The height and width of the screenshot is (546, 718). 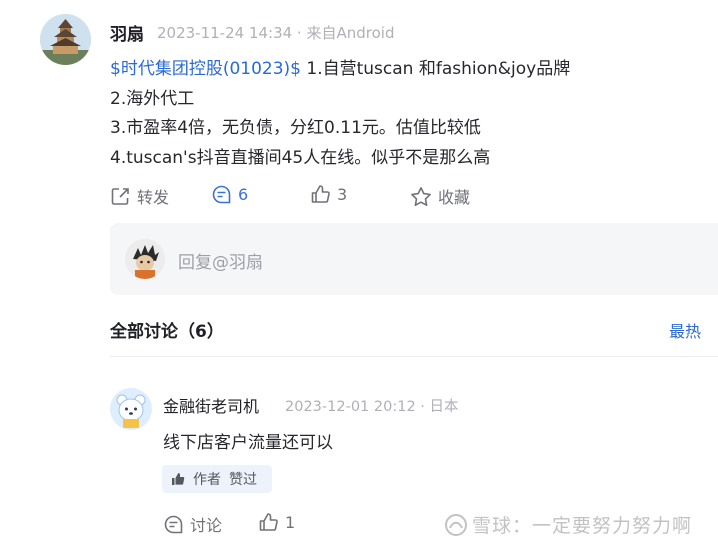 What do you see at coordinates (145, 259) in the screenshot?
I see `current-user-avatar` at bounding box center [145, 259].